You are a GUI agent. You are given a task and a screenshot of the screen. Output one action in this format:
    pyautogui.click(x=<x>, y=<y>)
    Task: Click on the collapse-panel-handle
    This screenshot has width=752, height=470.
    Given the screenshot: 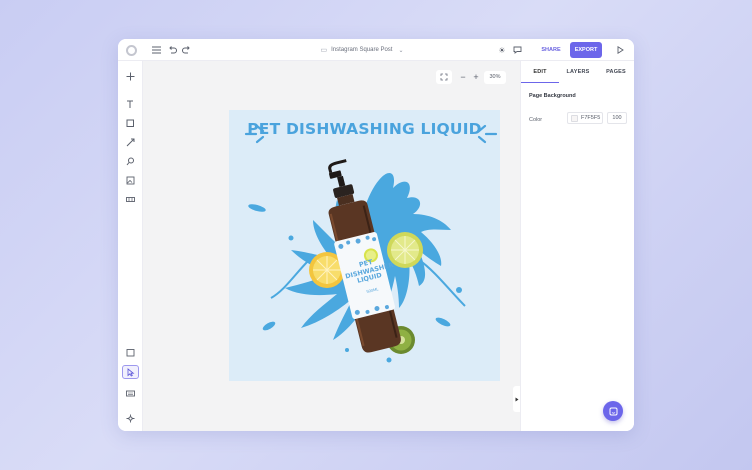 What is the action you would take?
    pyautogui.click(x=516, y=399)
    